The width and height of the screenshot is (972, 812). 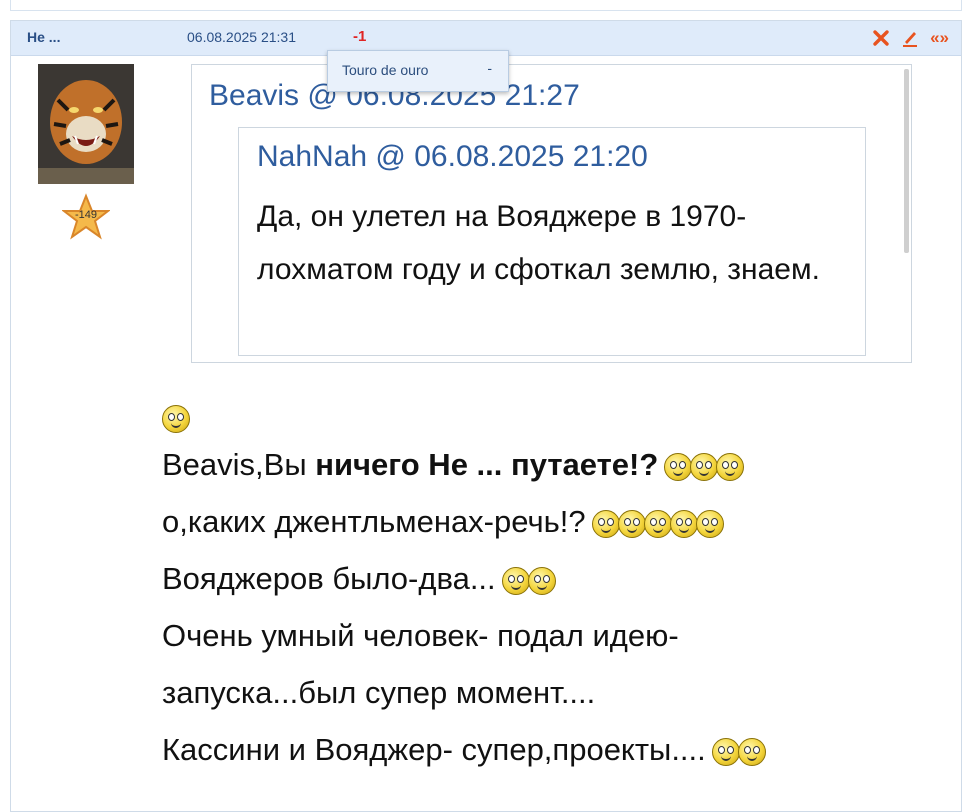 I want to click on message-line-2: о,каких джентльменах-речь!?, so click(x=562, y=521).